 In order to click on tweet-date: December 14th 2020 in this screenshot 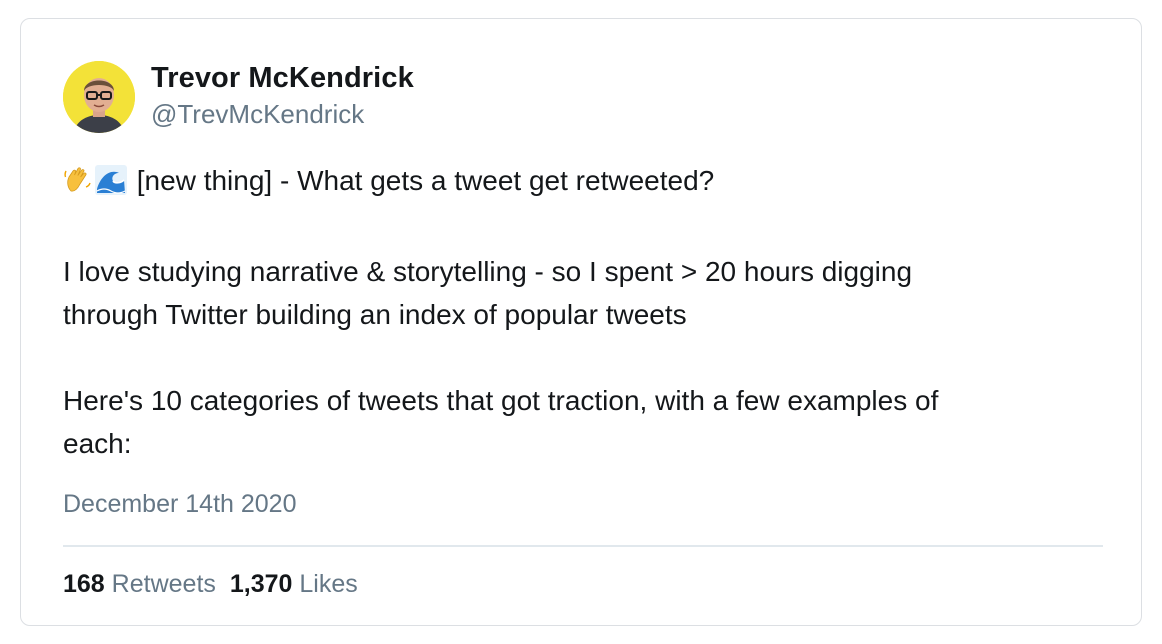, I will do `click(179, 504)`.